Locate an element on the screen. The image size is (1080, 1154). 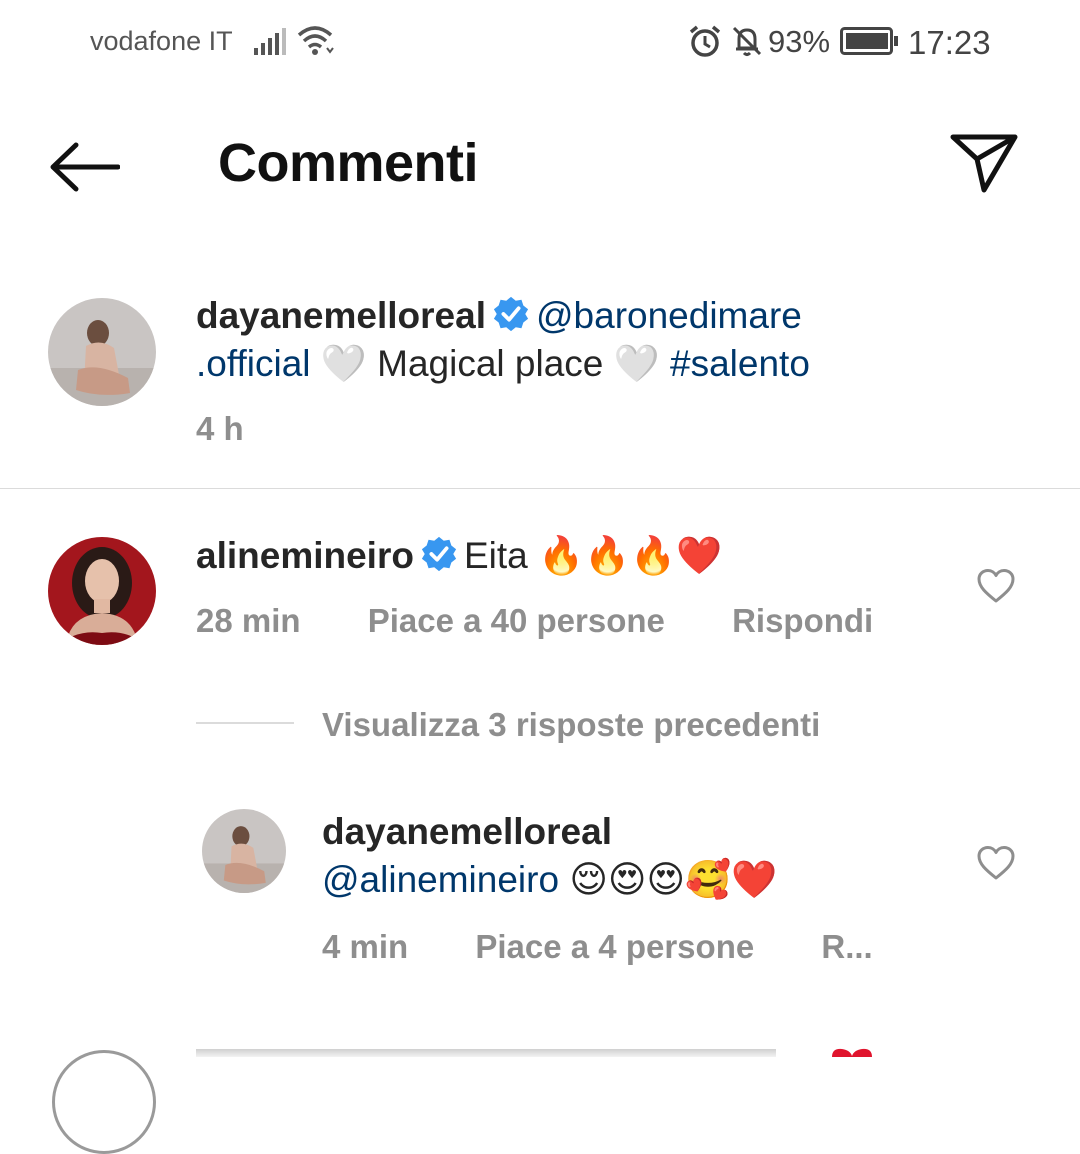
signal-icon is located at coordinates (270, 41).